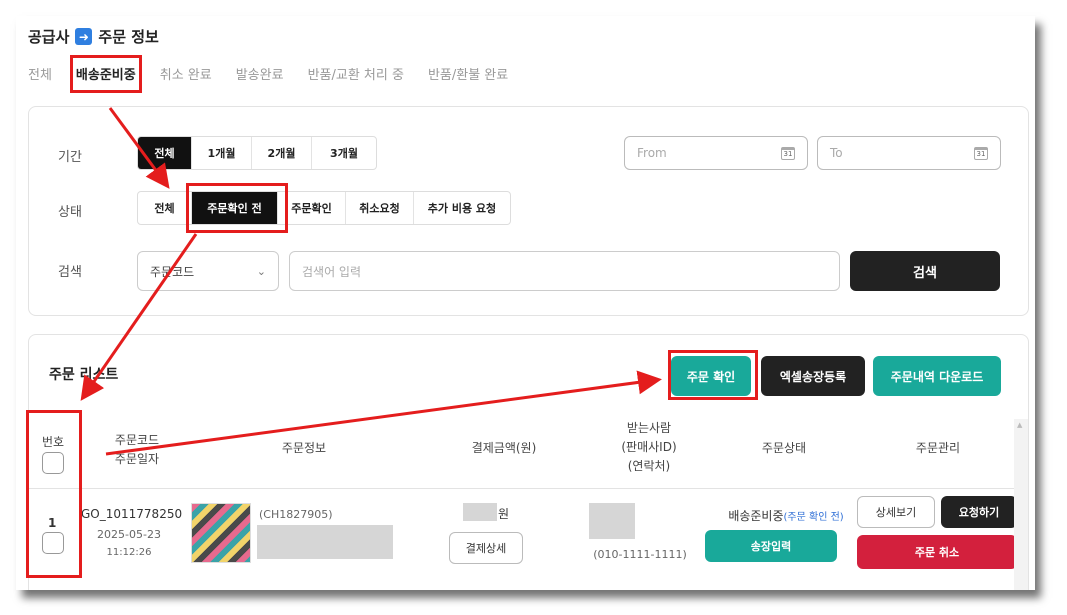 The width and height of the screenshot is (1067, 615). What do you see at coordinates (52, 523) in the screenshot?
I see `row-number: 1` at bounding box center [52, 523].